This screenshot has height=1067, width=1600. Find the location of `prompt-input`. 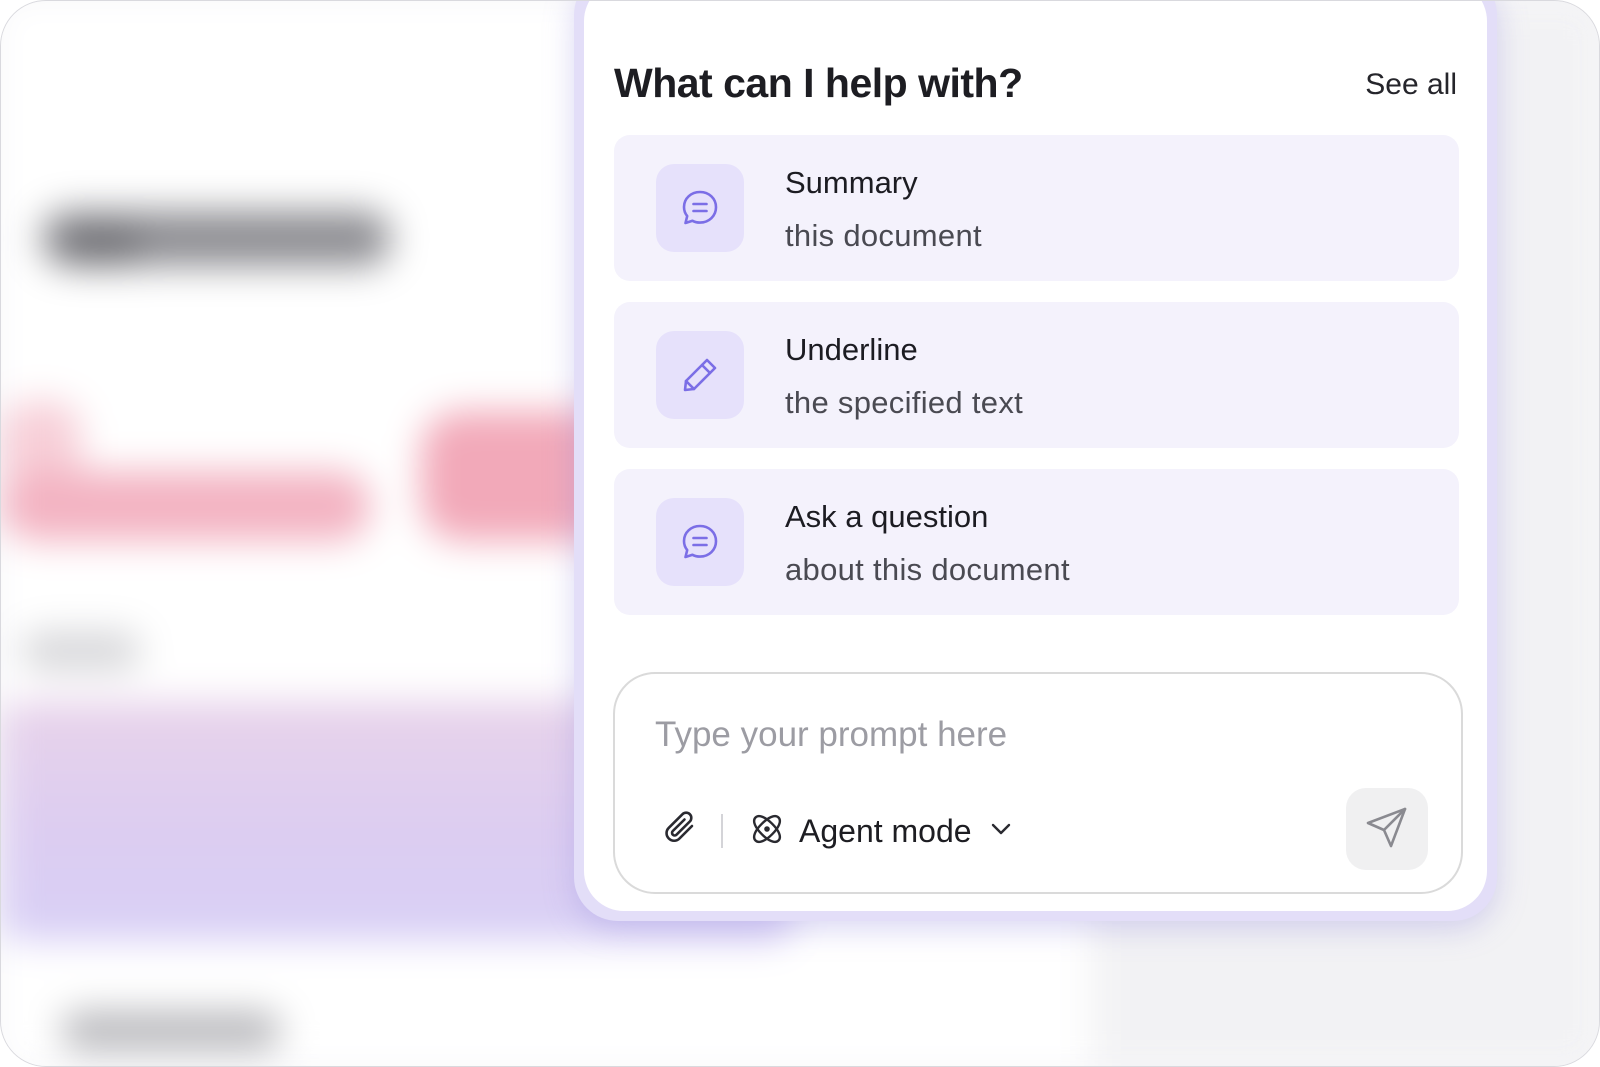

prompt-input is located at coordinates (1005, 735).